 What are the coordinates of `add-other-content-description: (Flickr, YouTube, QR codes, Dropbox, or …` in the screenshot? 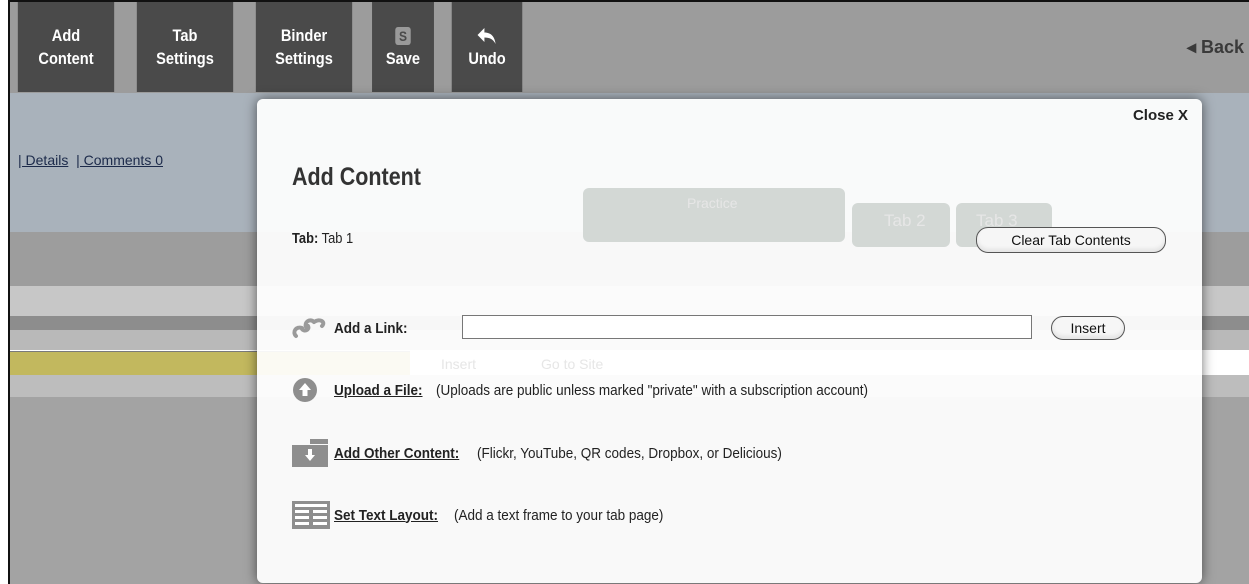 It's located at (630, 453).